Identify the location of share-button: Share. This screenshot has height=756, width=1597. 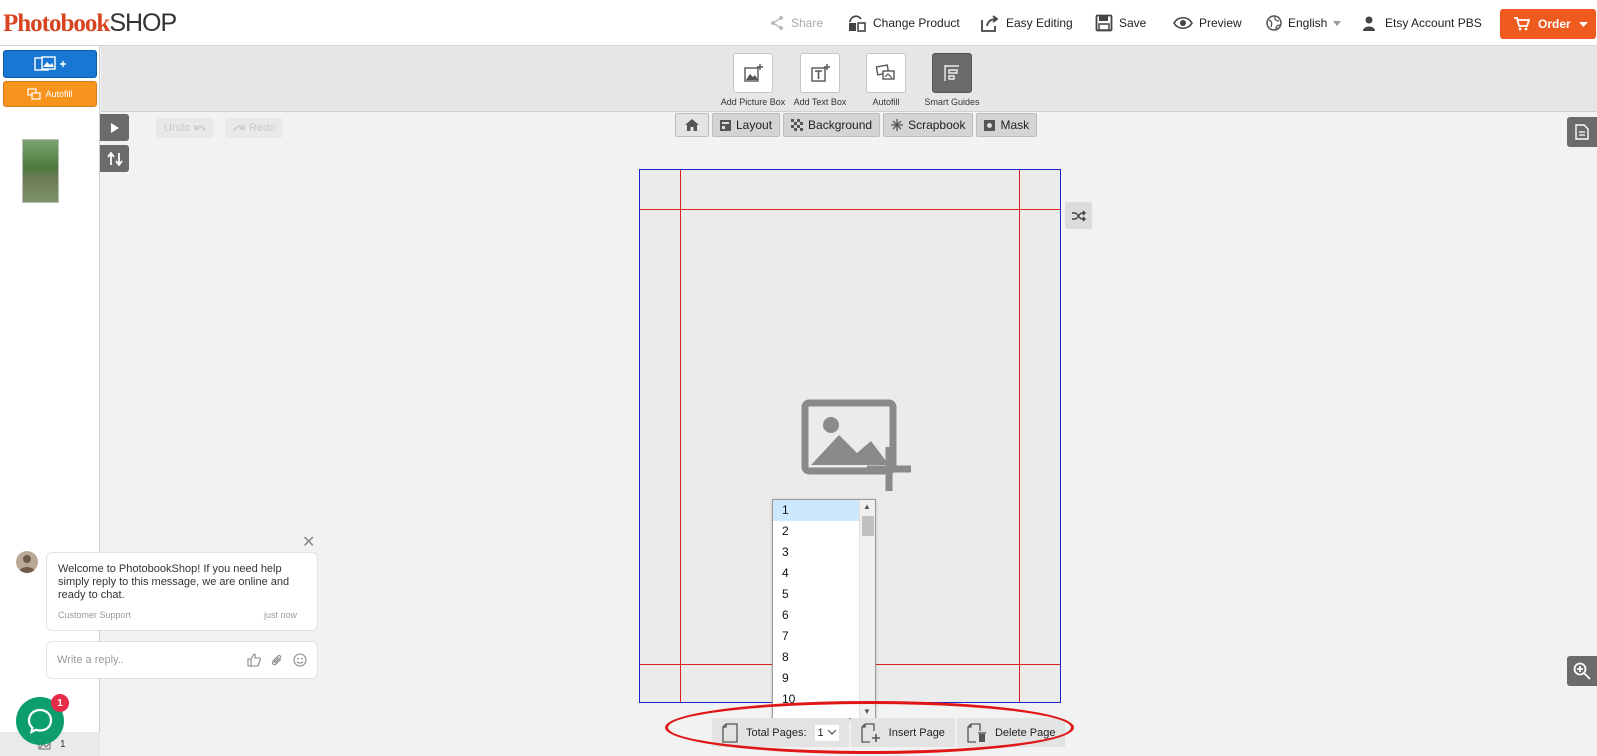
(796, 23).